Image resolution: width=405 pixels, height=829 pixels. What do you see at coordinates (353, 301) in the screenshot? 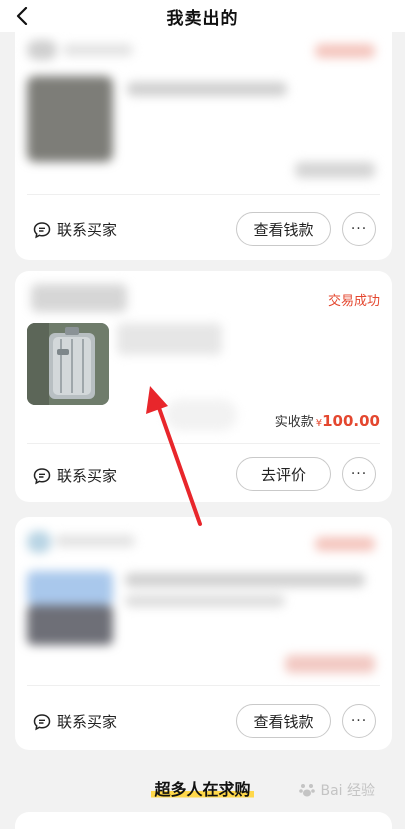
I see `order-status: 交易成功` at bounding box center [353, 301].